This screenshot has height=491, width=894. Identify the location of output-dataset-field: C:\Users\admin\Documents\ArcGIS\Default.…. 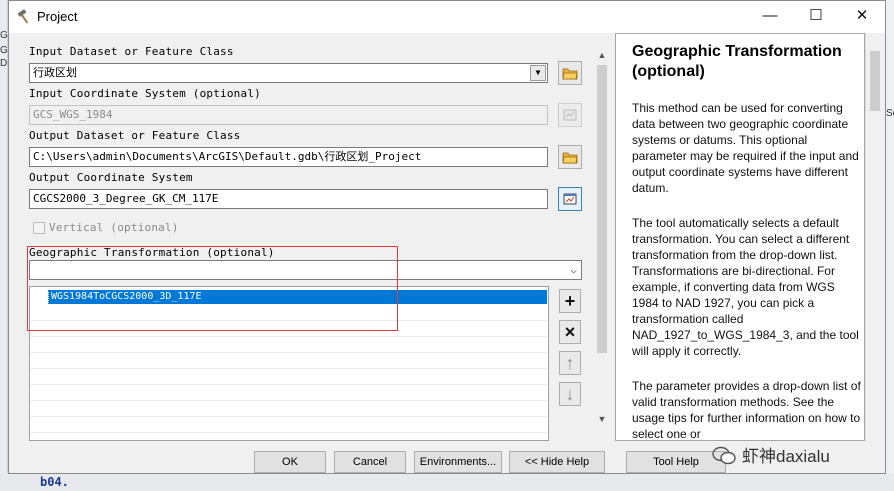
(288, 157).